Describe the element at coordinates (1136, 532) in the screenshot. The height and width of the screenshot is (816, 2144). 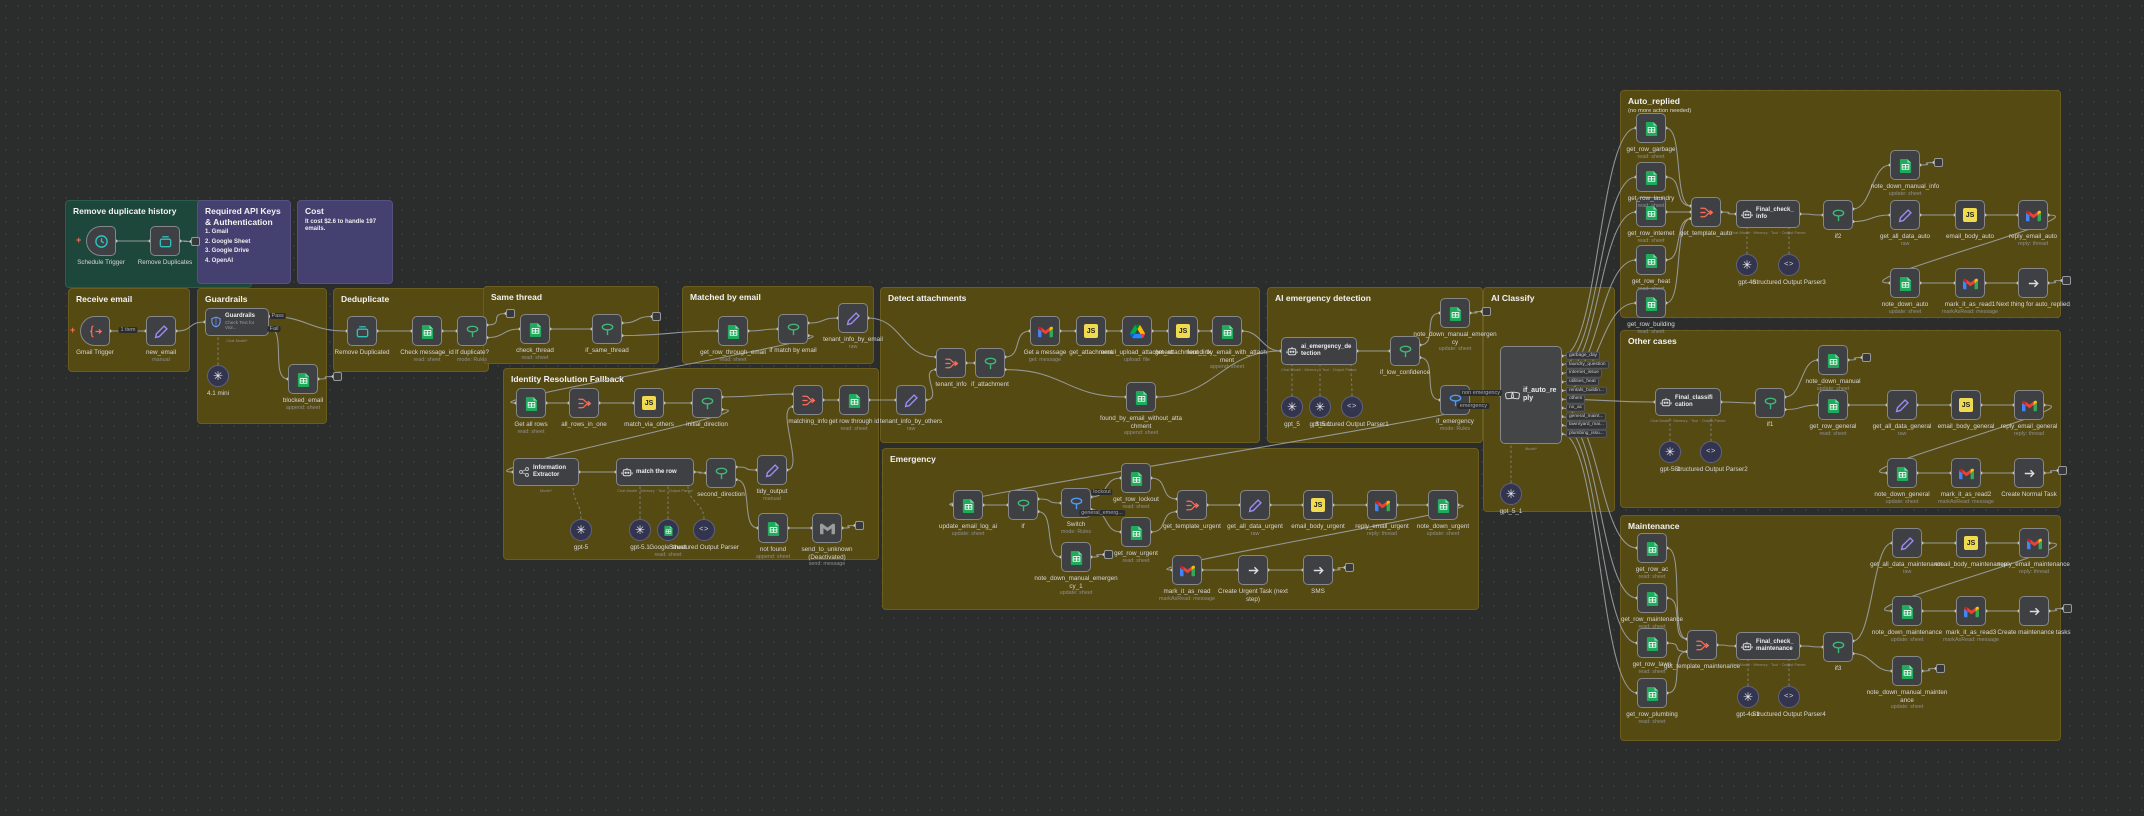
I see `get_row_urgent` at that location.